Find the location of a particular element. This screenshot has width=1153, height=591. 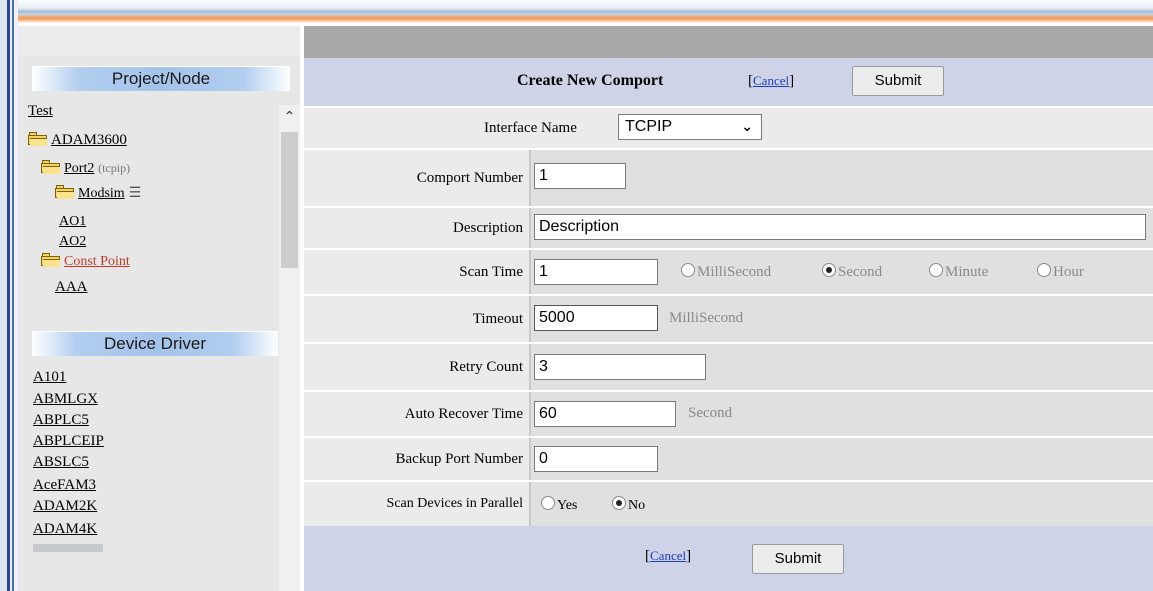

cancel-link-bottom: [Cancel] is located at coordinates (668, 556).